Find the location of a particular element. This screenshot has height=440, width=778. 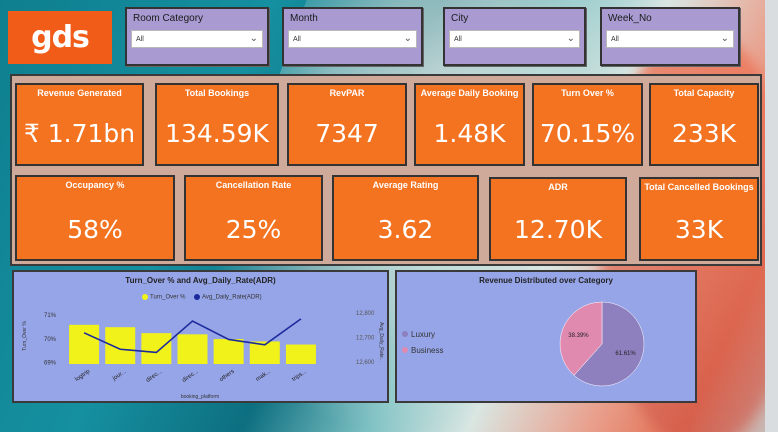

x-tick-label: logtrip is located at coordinates (82, 375).